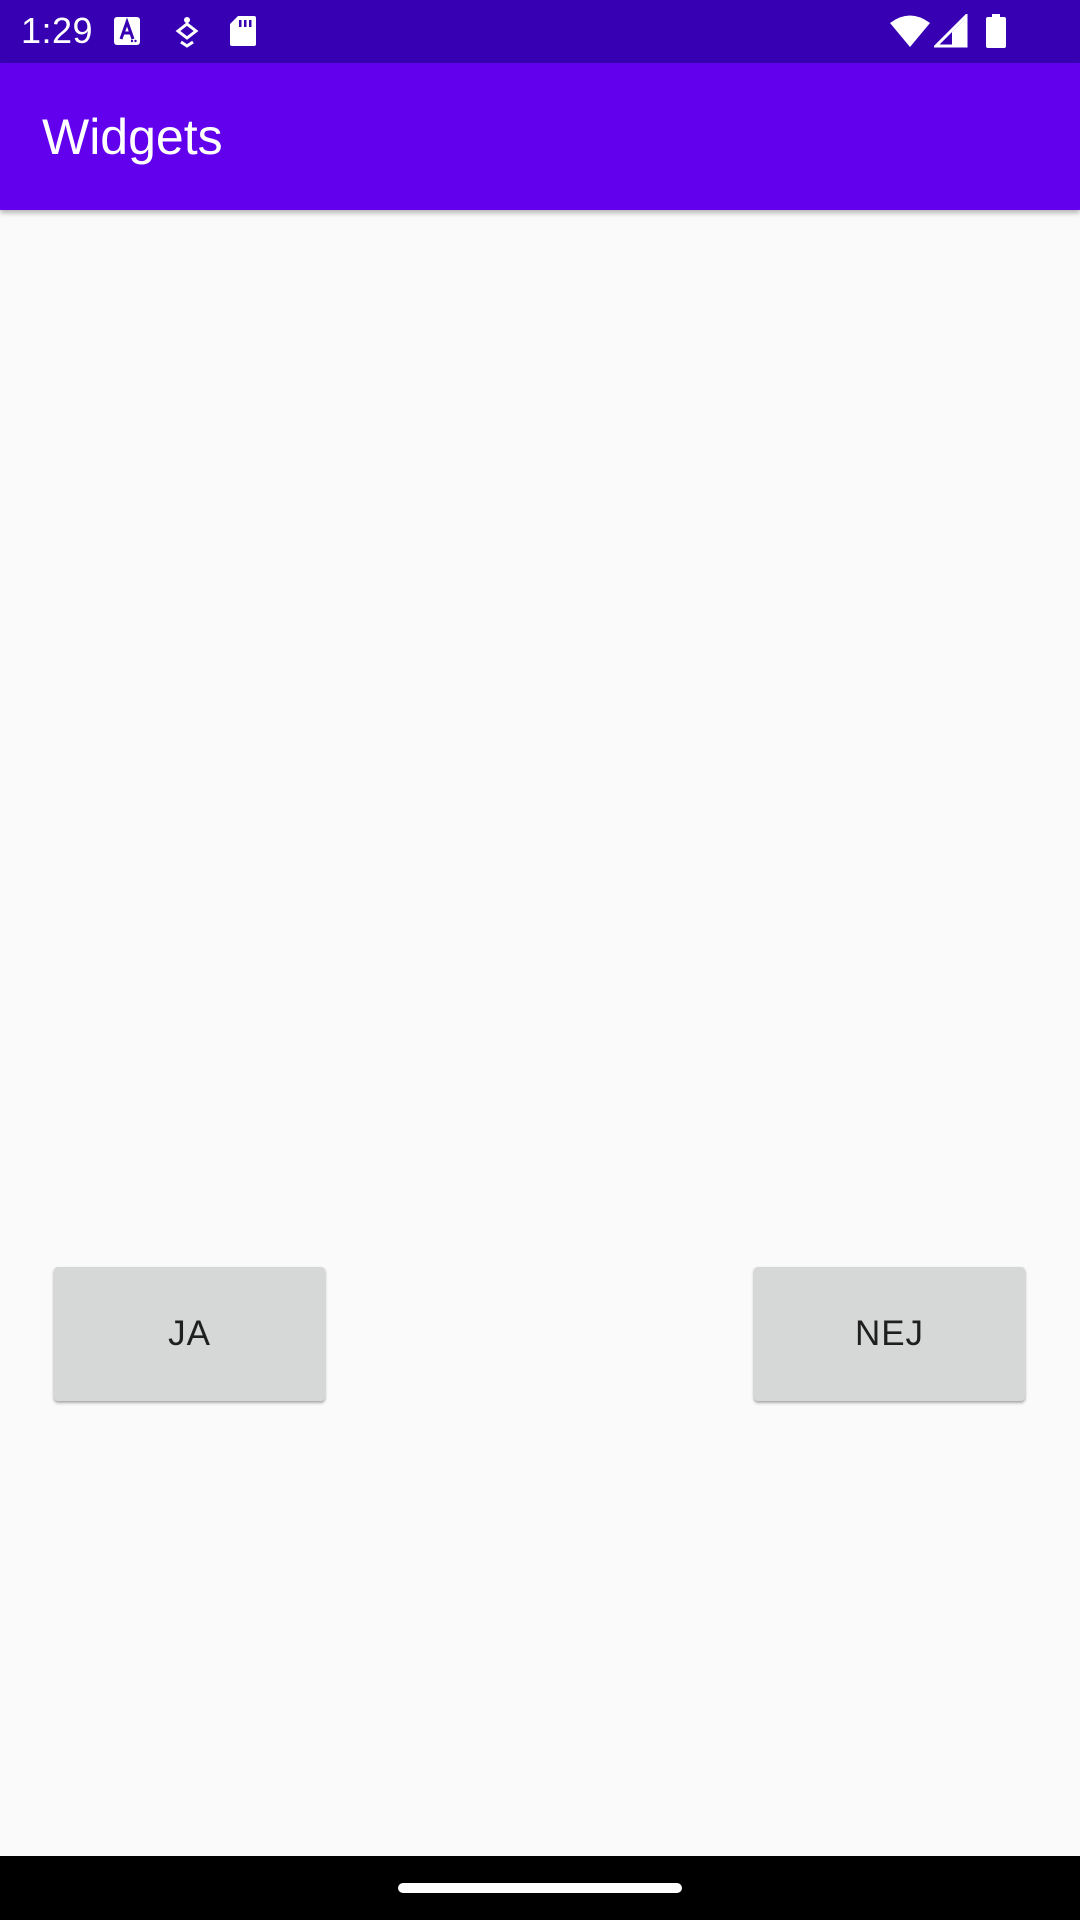 The width and height of the screenshot is (1080, 1920). I want to click on wifi-icon, so click(910, 31).